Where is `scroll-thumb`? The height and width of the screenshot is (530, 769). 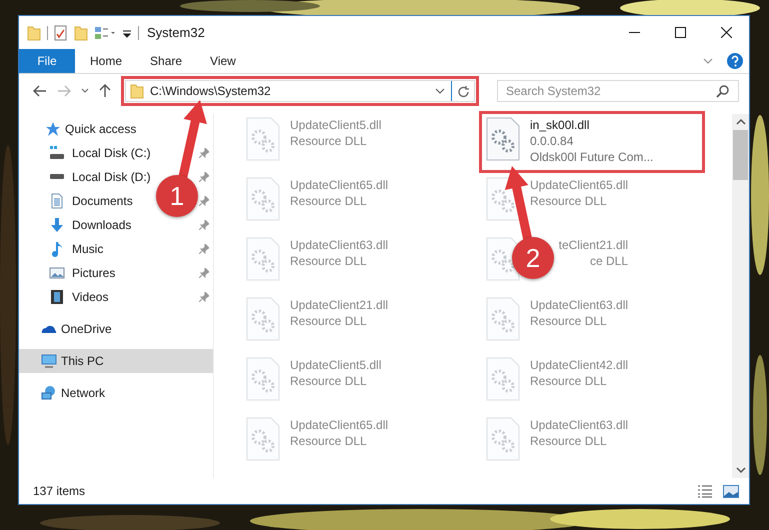
scroll-thumb is located at coordinates (740, 155).